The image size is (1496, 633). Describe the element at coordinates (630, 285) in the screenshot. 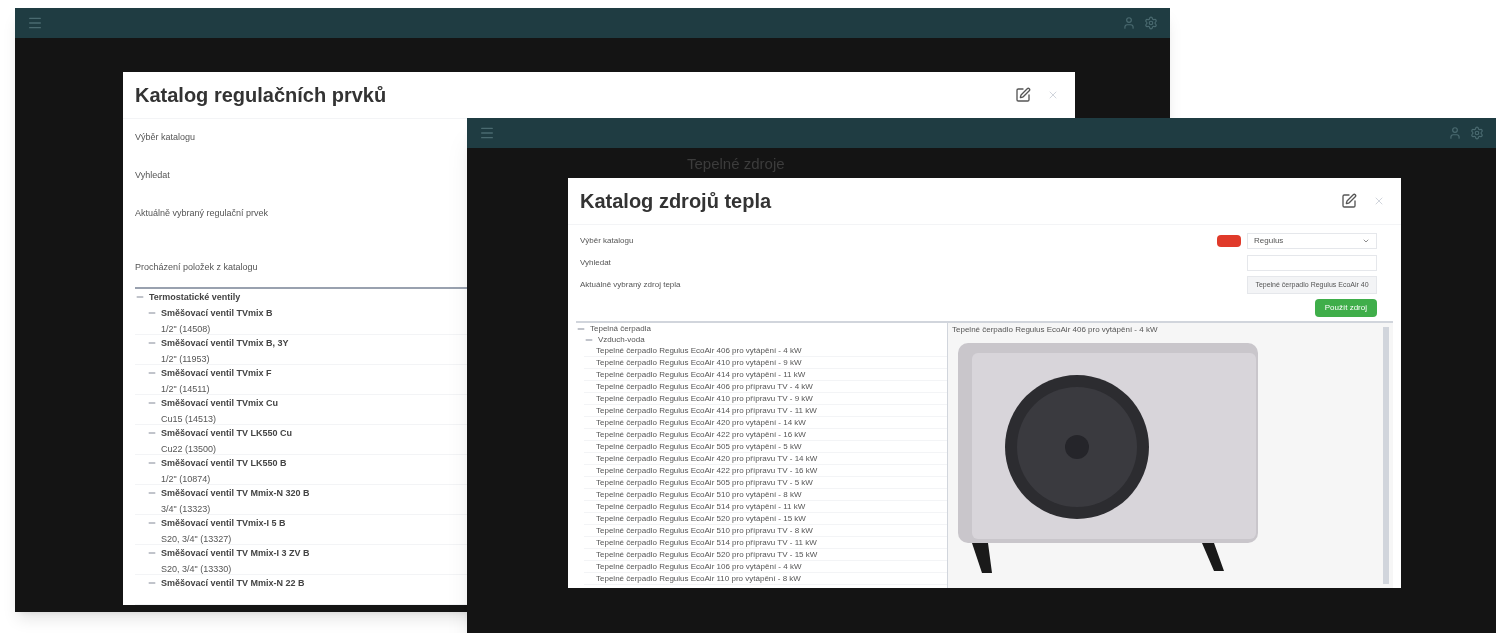

I see `field-label: Aktuálně vybraný zdroj tepla` at that location.